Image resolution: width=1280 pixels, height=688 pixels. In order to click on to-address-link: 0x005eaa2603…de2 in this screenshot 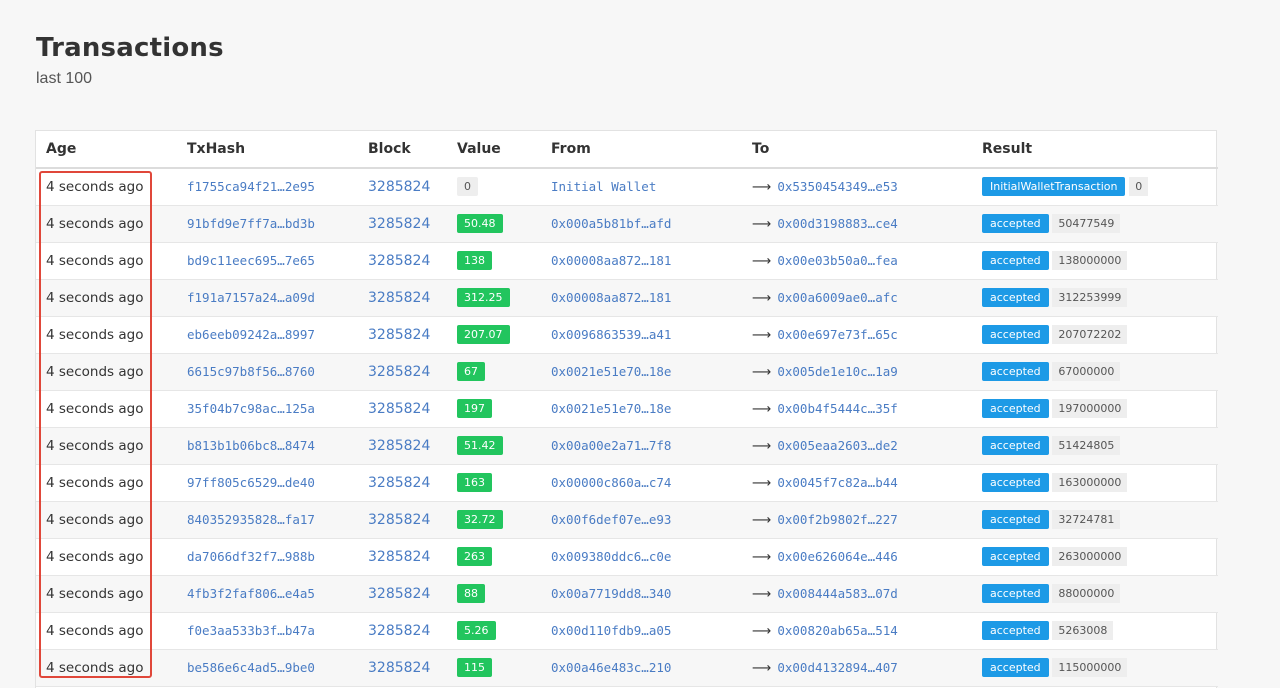, I will do `click(837, 445)`.